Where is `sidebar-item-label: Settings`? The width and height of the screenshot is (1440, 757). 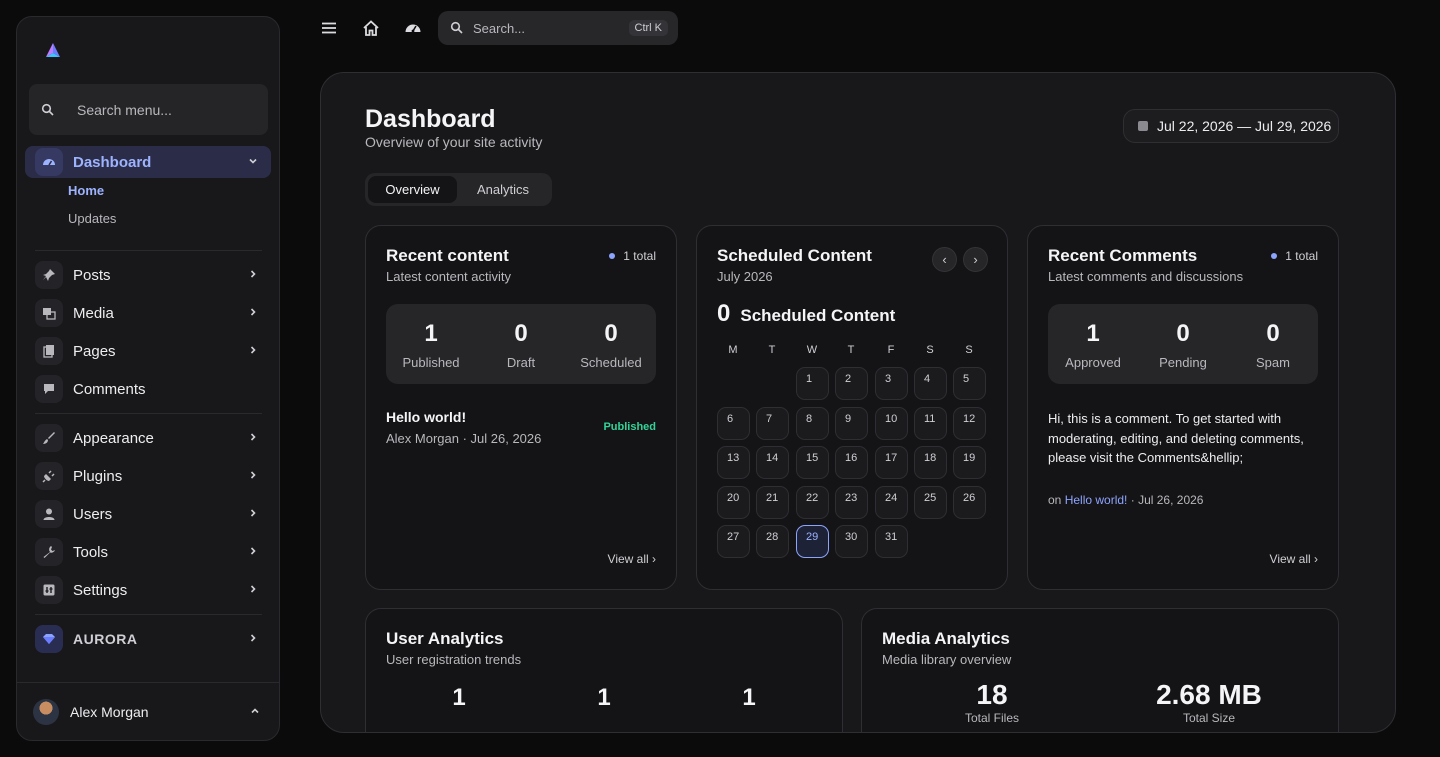 sidebar-item-label: Settings is located at coordinates (100, 590).